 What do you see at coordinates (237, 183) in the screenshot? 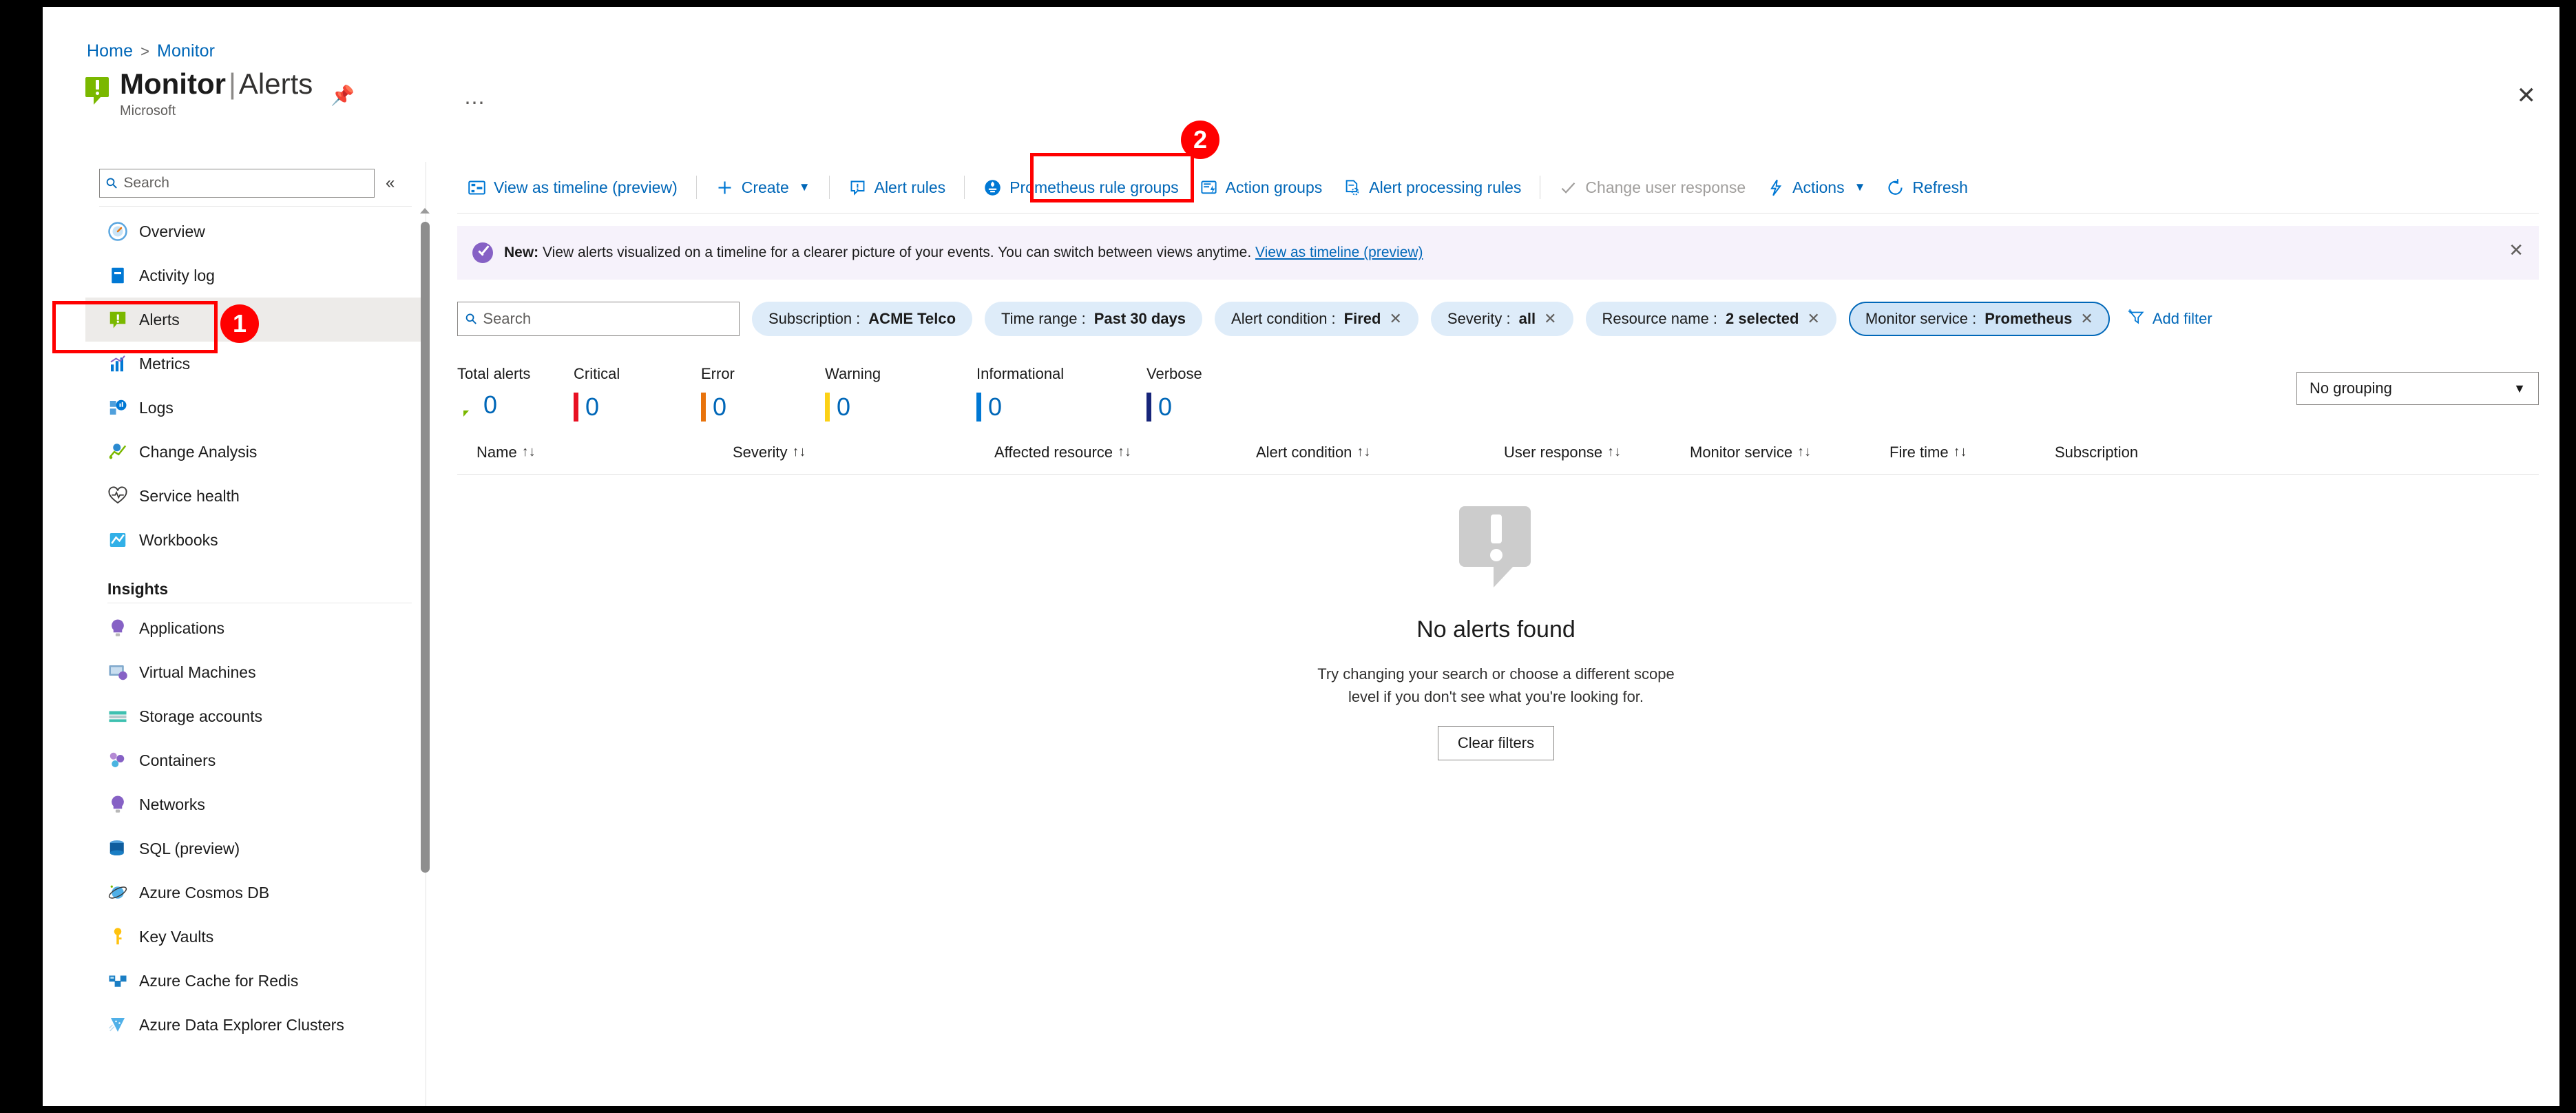
I see `sidebar-search-input: ⚲ Search` at bounding box center [237, 183].